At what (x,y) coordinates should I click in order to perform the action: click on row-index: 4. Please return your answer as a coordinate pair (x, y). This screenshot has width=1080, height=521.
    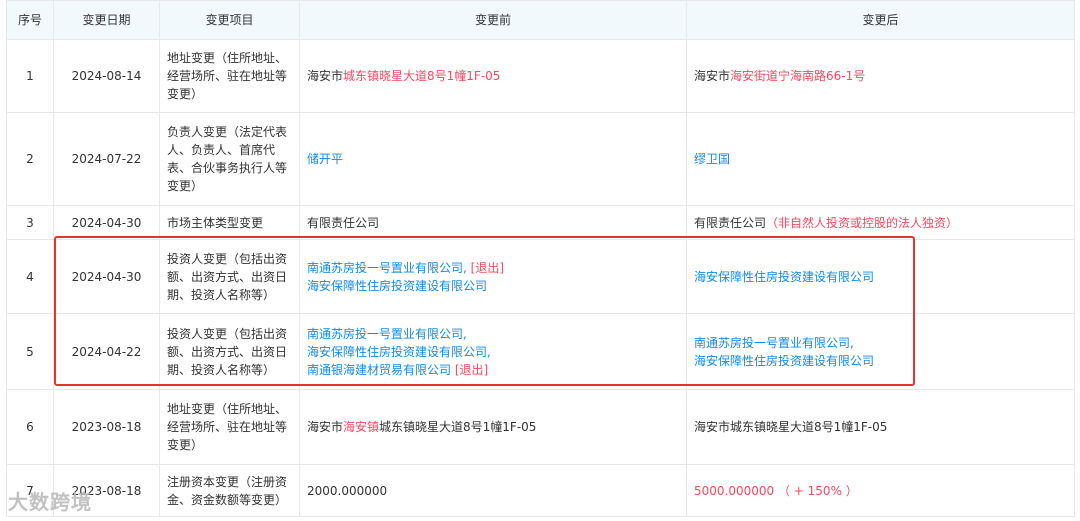
    Looking at the image, I should click on (30, 276).